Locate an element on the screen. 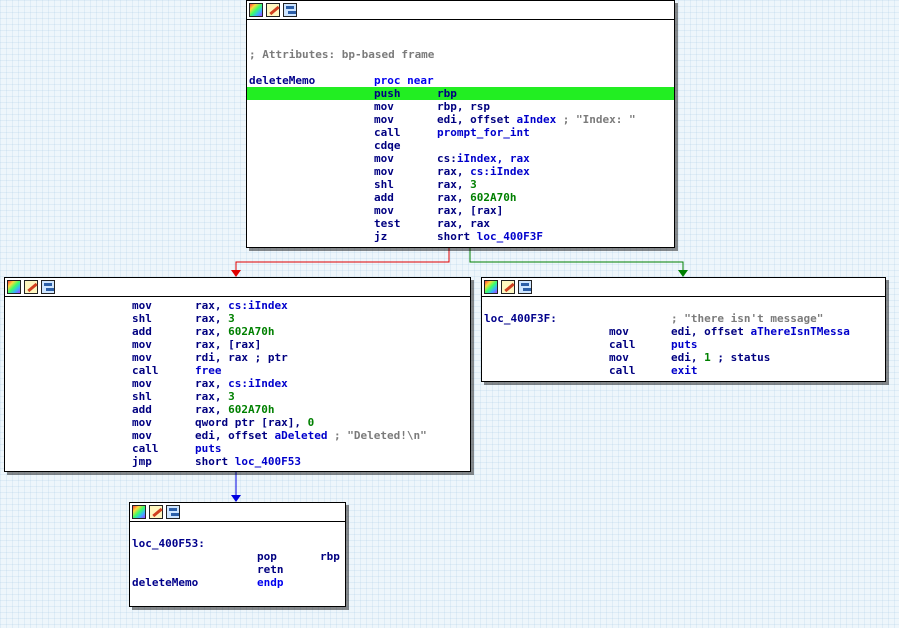 The width and height of the screenshot is (899, 628). instruction-line: mov rdi, rax ; ptr is located at coordinates (237, 357).